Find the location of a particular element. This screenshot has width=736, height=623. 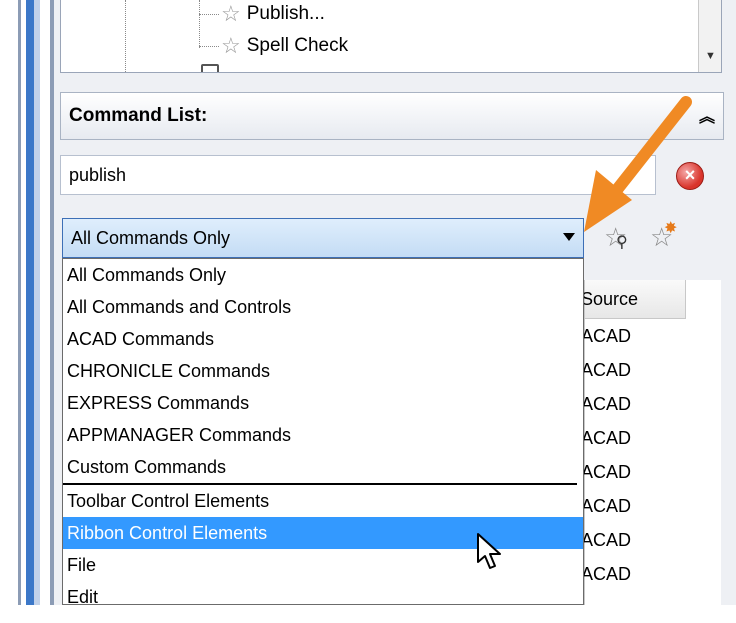

tree-scrollbar: ▼ is located at coordinates (709, 36).